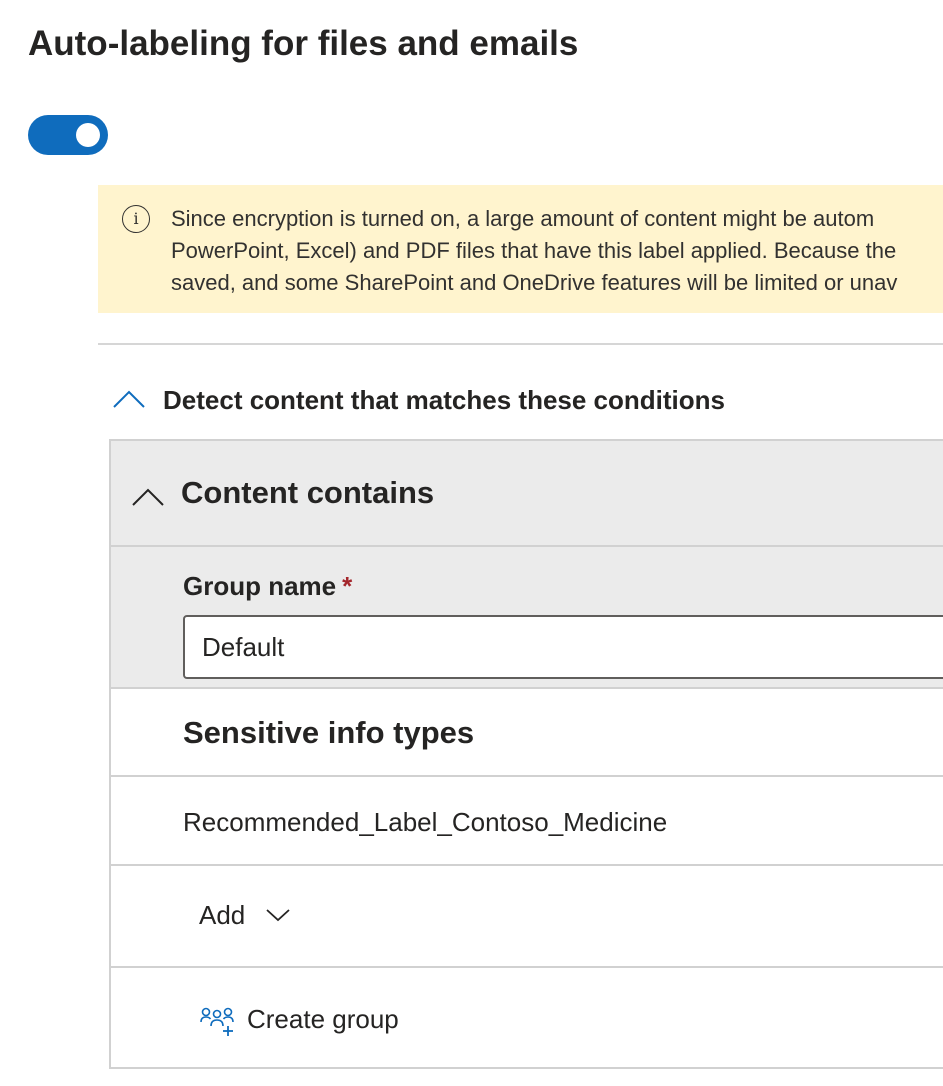  Describe the element at coordinates (260, 586) in the screenshot. I see `group-name-text: Group name` at that location.